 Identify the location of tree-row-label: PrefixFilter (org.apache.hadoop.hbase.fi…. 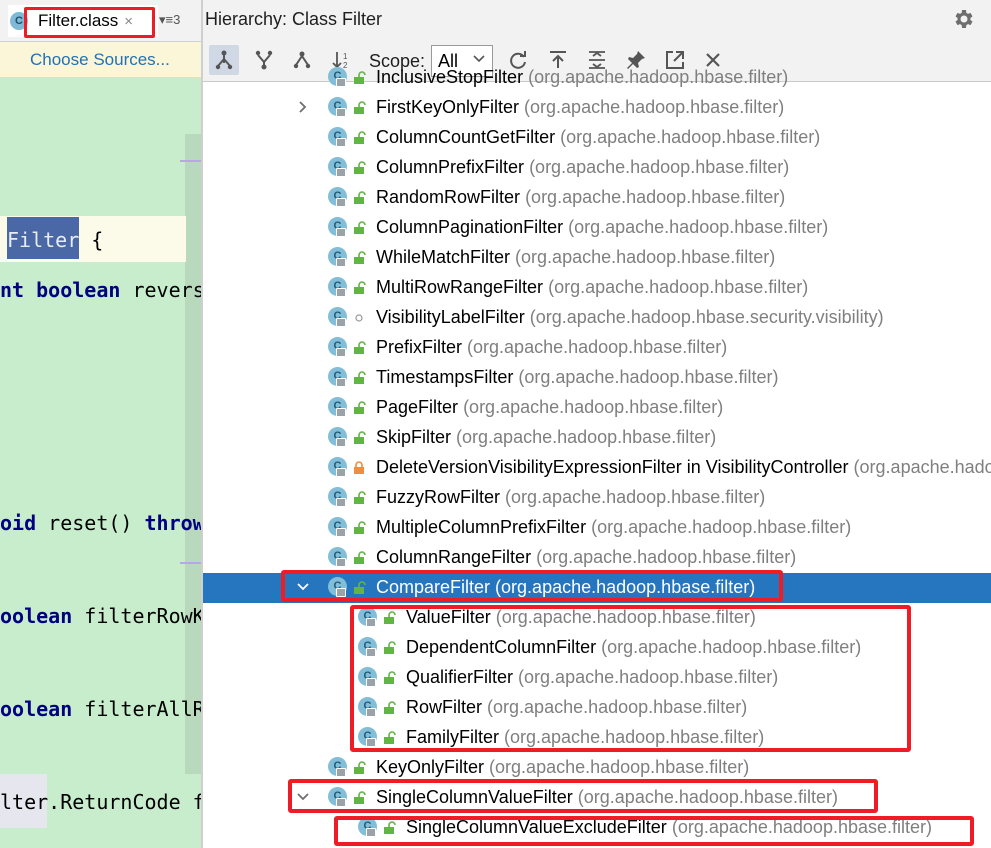
(551, 347).